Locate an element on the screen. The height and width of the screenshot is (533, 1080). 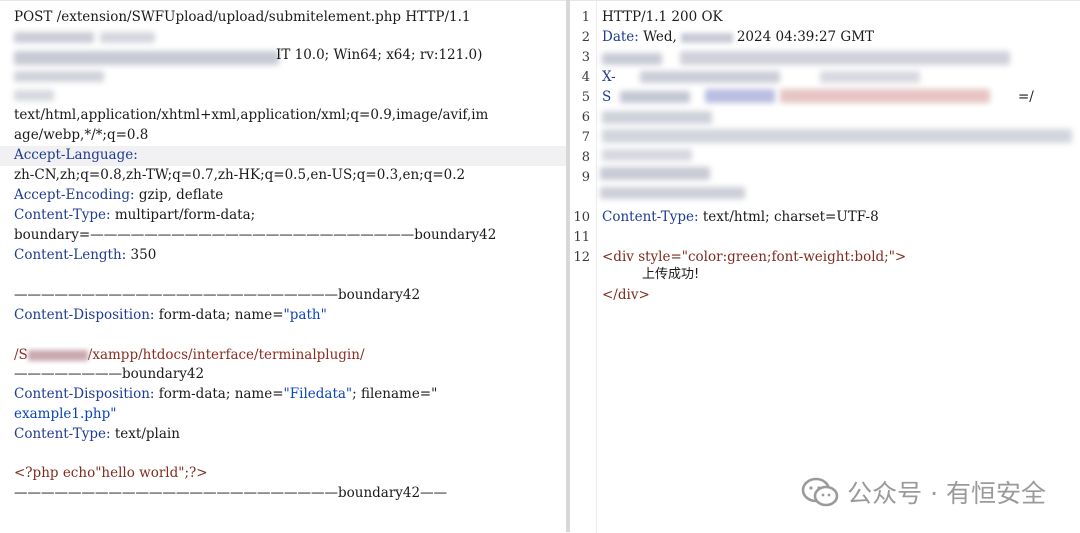
cd1-name: "path" is located at coordinates (305, 315).